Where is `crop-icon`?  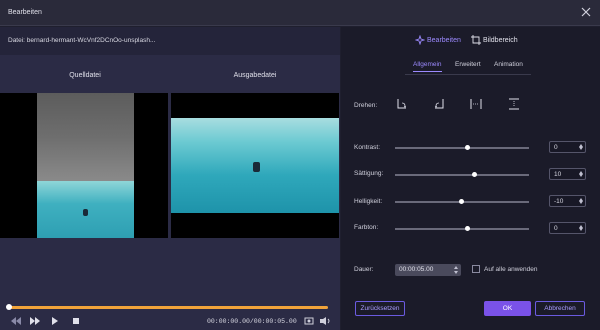
crop-icon is located at coordinates (476, 40).